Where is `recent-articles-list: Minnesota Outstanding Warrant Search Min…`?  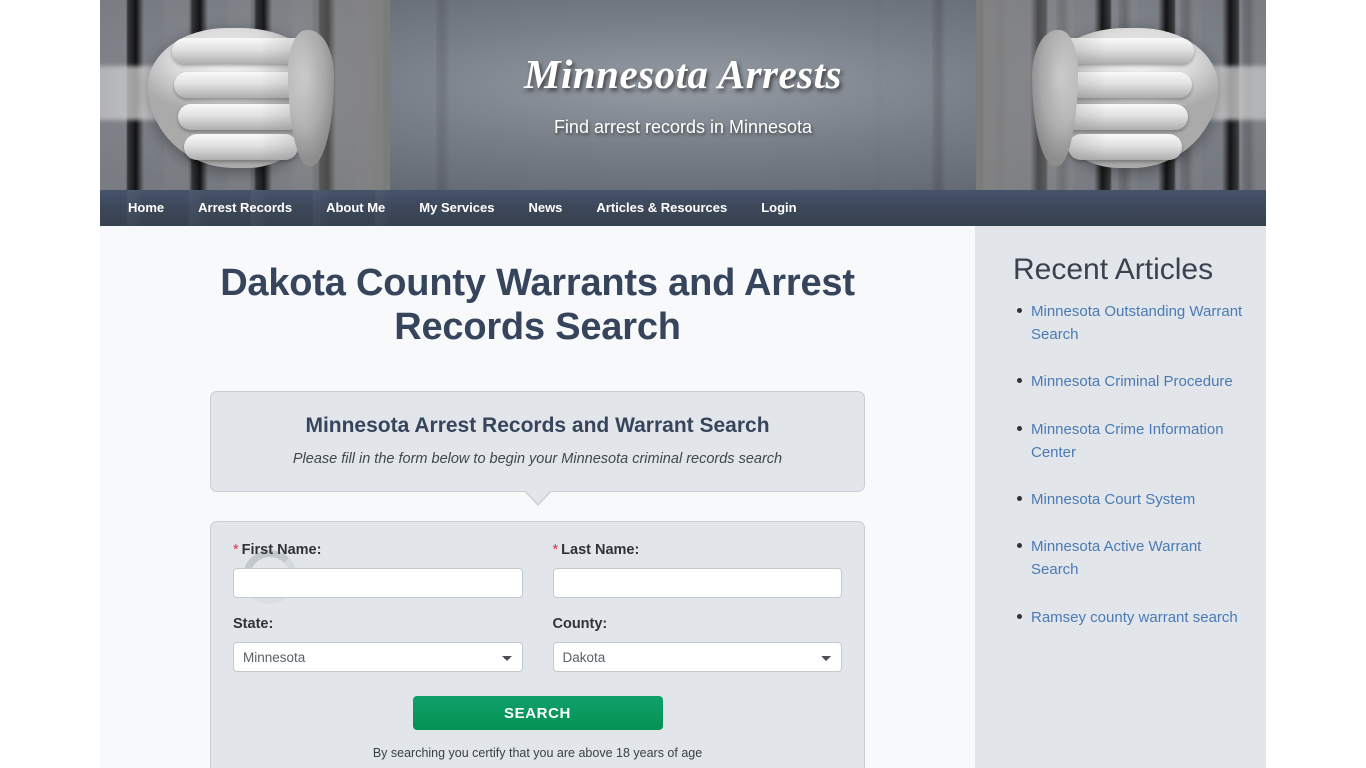 recent-articles-list: Minnesota Outstanding Warrant Search Min… is located at coordinates (1131, 464).